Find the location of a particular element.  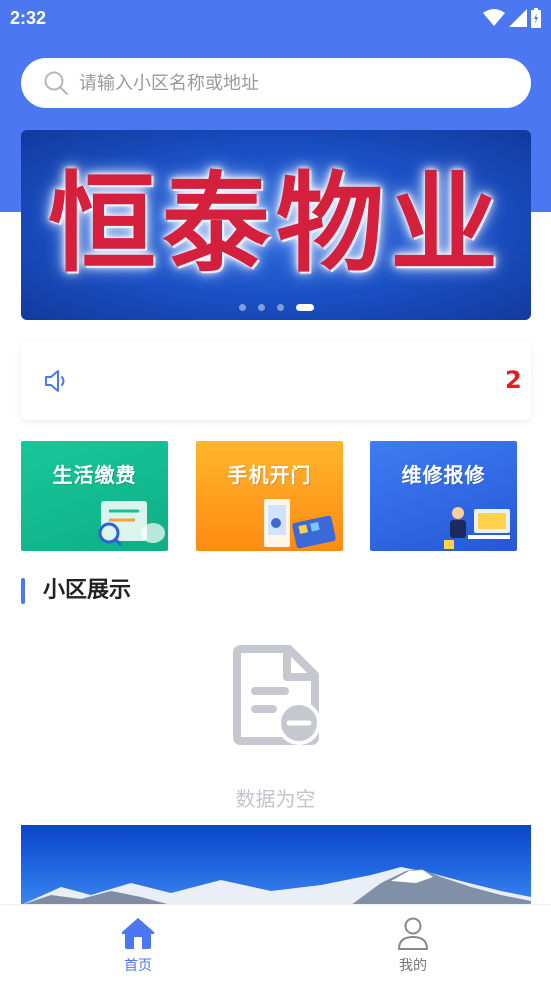

service-grid: 生活缴费 手机开门 维修报修 is located at coordinates (269, 496).